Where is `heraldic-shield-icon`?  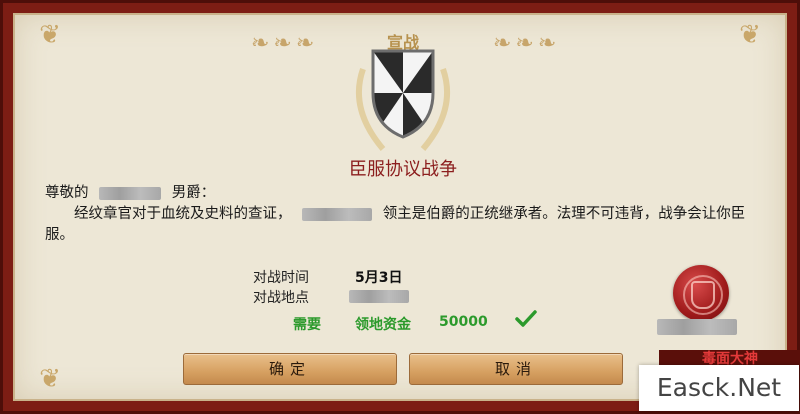 heraldic-shield-icon is located at coordinates (403, 94).